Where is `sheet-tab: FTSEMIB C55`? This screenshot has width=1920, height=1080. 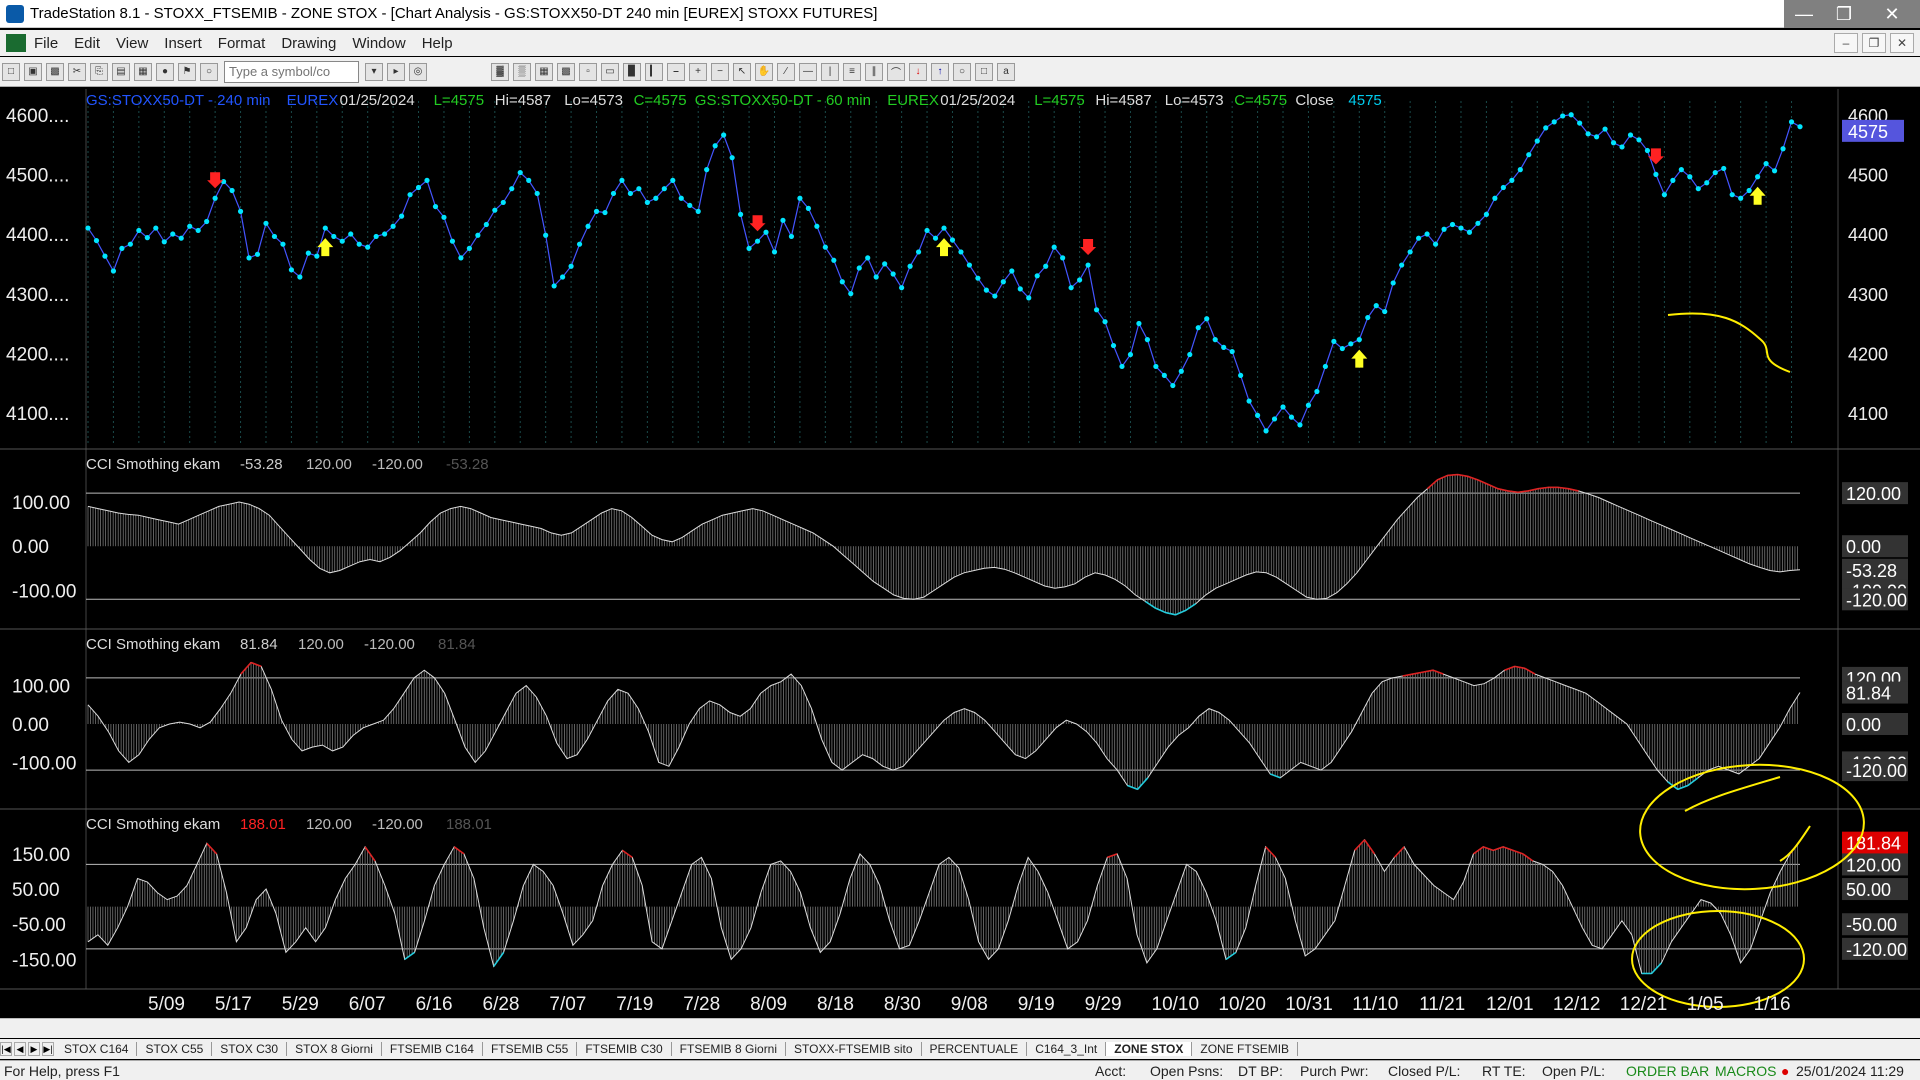 sheet-tab: FTSEMIB C55 is located at coordinates (530, 1049).